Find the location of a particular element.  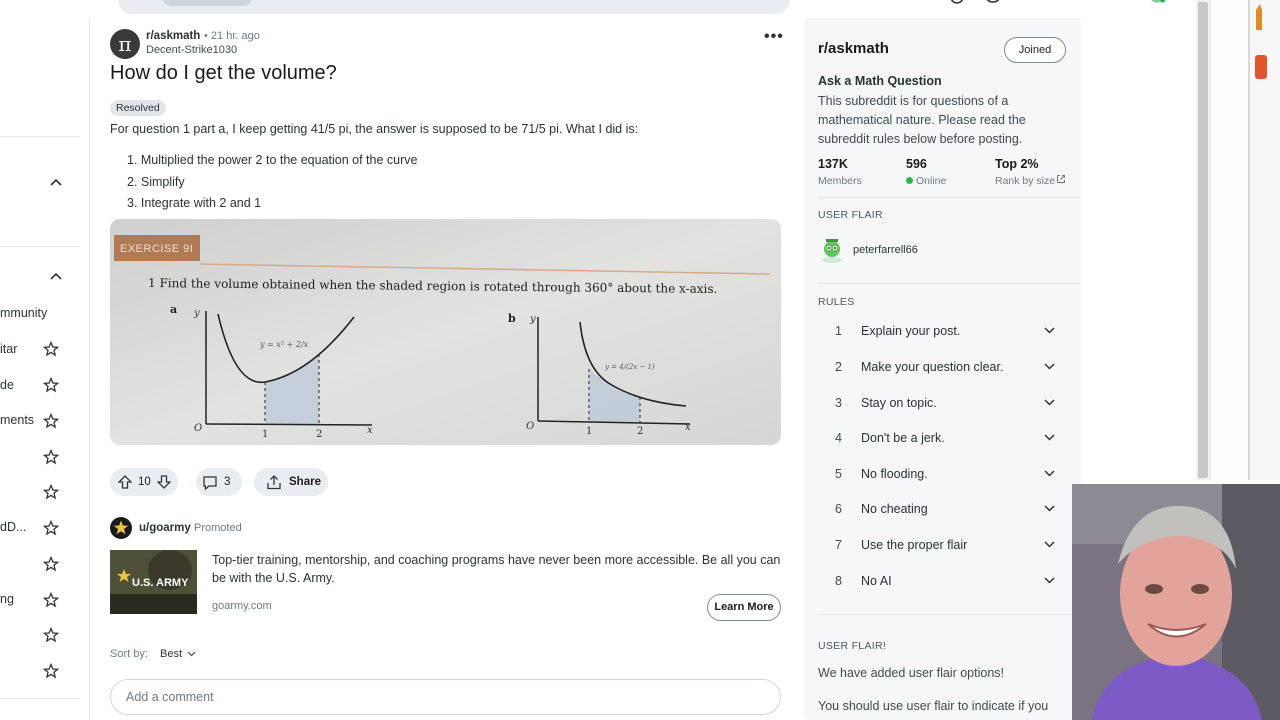

rule-item: Explain your post. is located at coordinates (910, 331).